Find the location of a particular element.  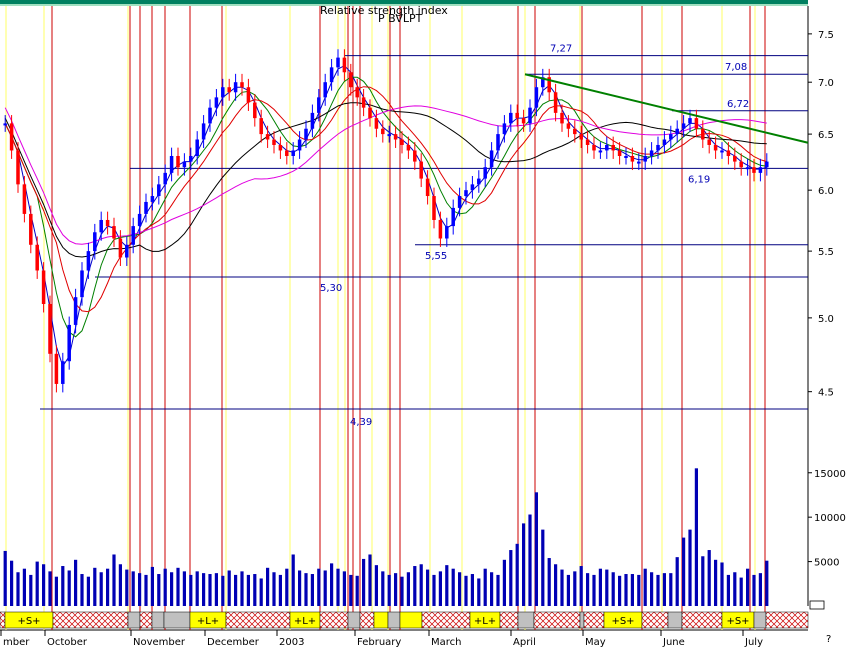

price-axis-ticks: 7.5 7.0 6.5 6.0 5.5 5.0 4.5 is located at coordinates (821, 214).